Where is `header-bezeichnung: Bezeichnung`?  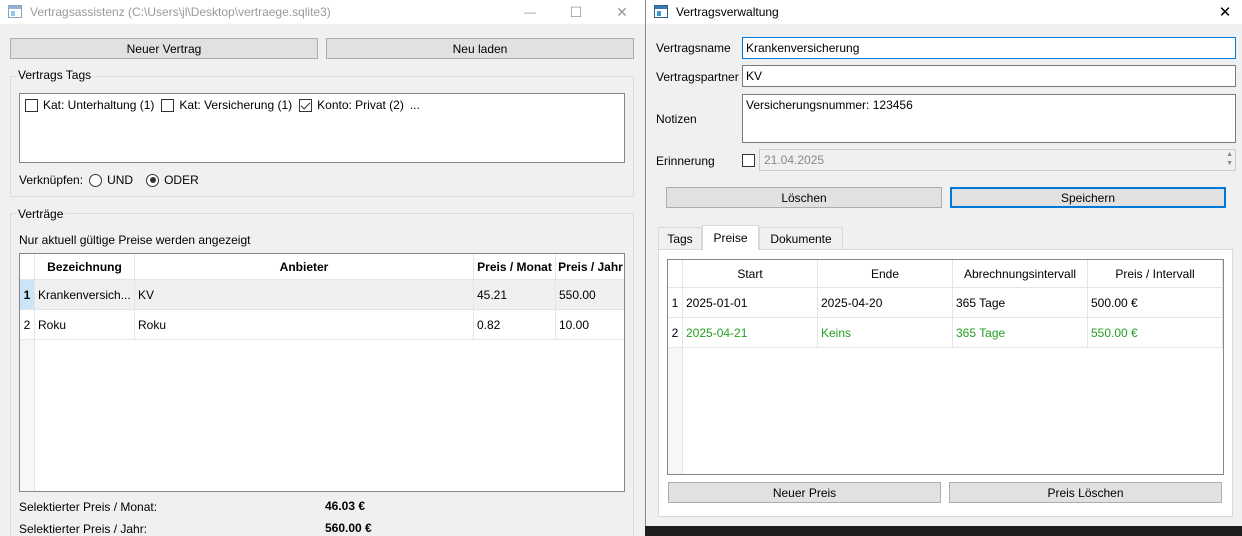 header-bezeichnung: Bezeichnung is located at coordinates (85, 267).